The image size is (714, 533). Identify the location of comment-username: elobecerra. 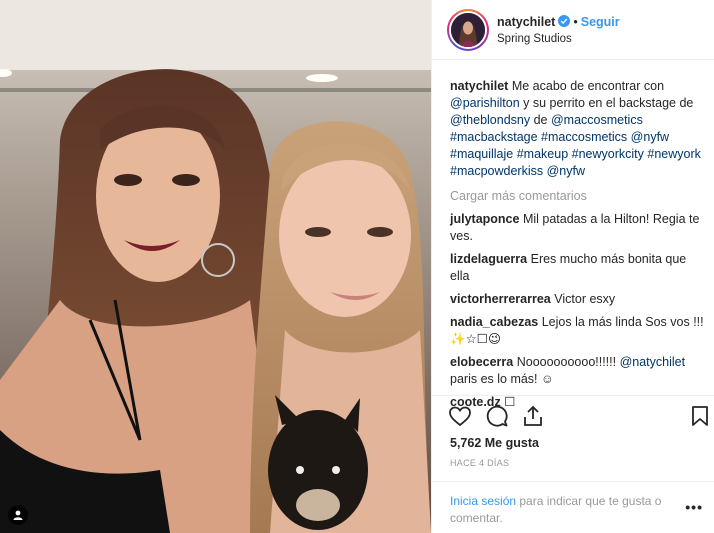
(481, 362).